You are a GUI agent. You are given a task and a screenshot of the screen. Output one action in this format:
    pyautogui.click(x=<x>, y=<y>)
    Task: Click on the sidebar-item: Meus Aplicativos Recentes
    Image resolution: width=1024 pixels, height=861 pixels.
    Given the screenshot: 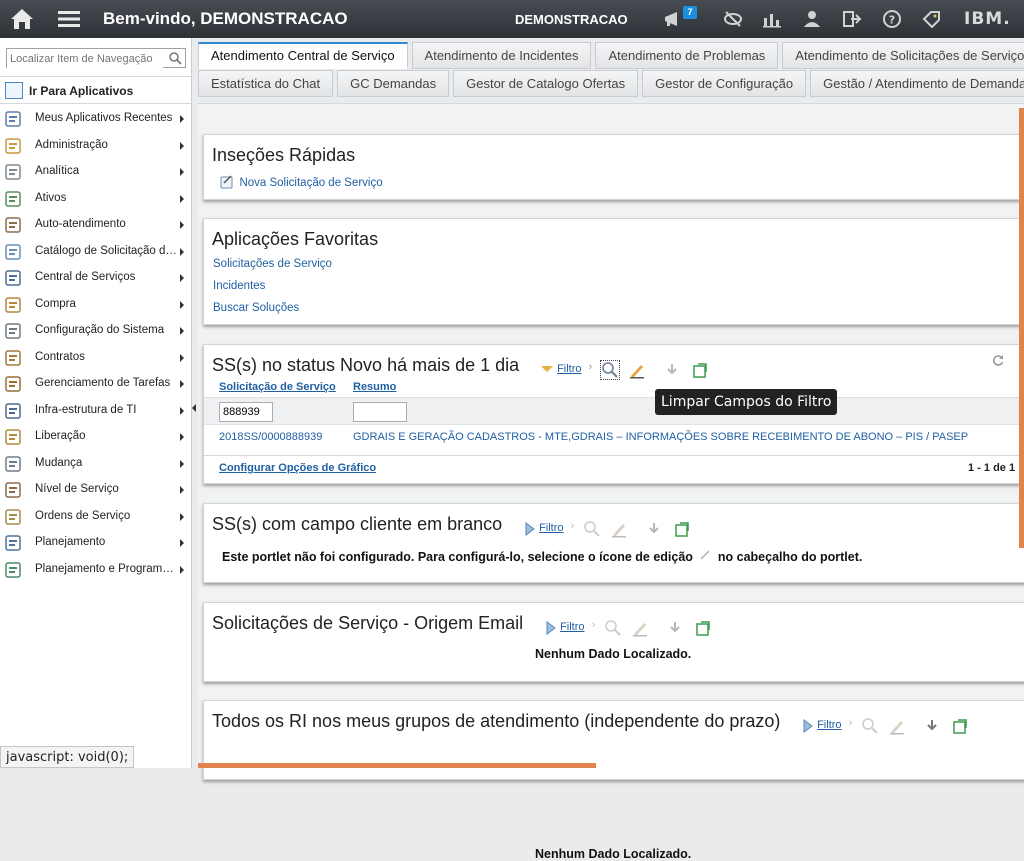 What is the action you would take?
    pyautogui.click(x=95, y=119)
    